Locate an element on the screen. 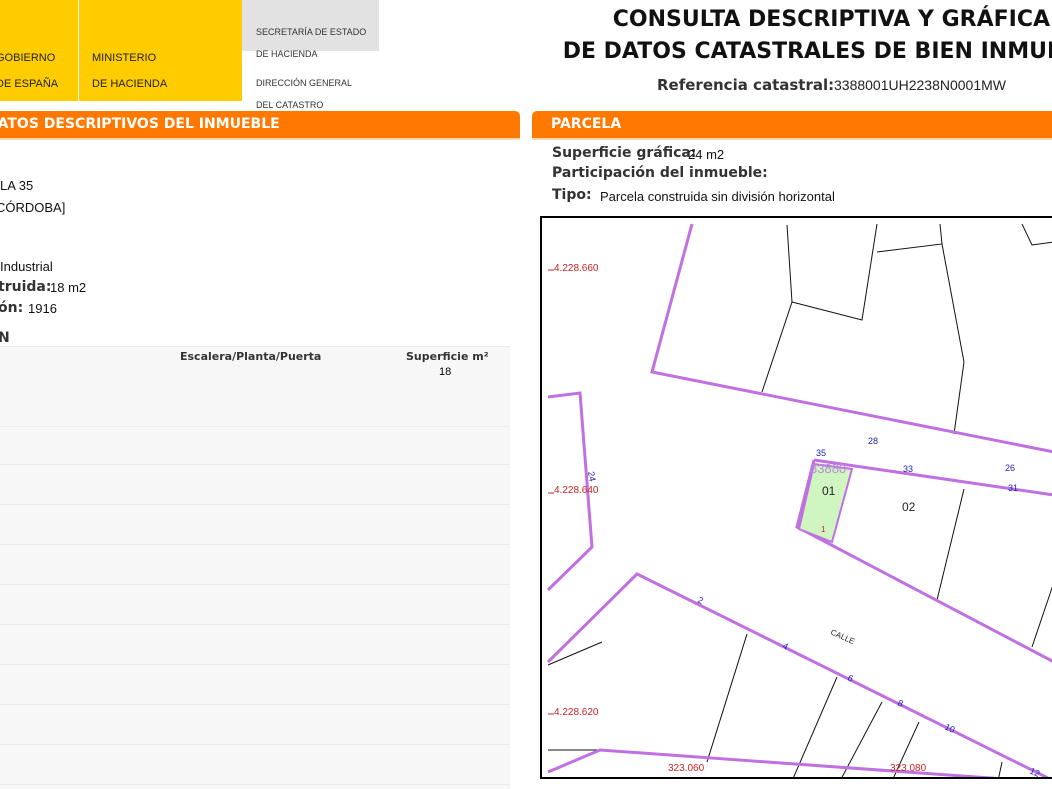  gov-line2: DE ESPAÑA is located at coordinates (29, 84).